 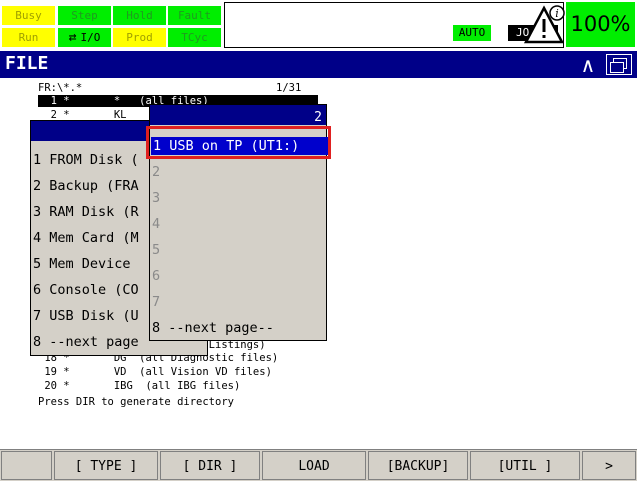 I want to click on page-title: FILE, so click(x=27, y=63).